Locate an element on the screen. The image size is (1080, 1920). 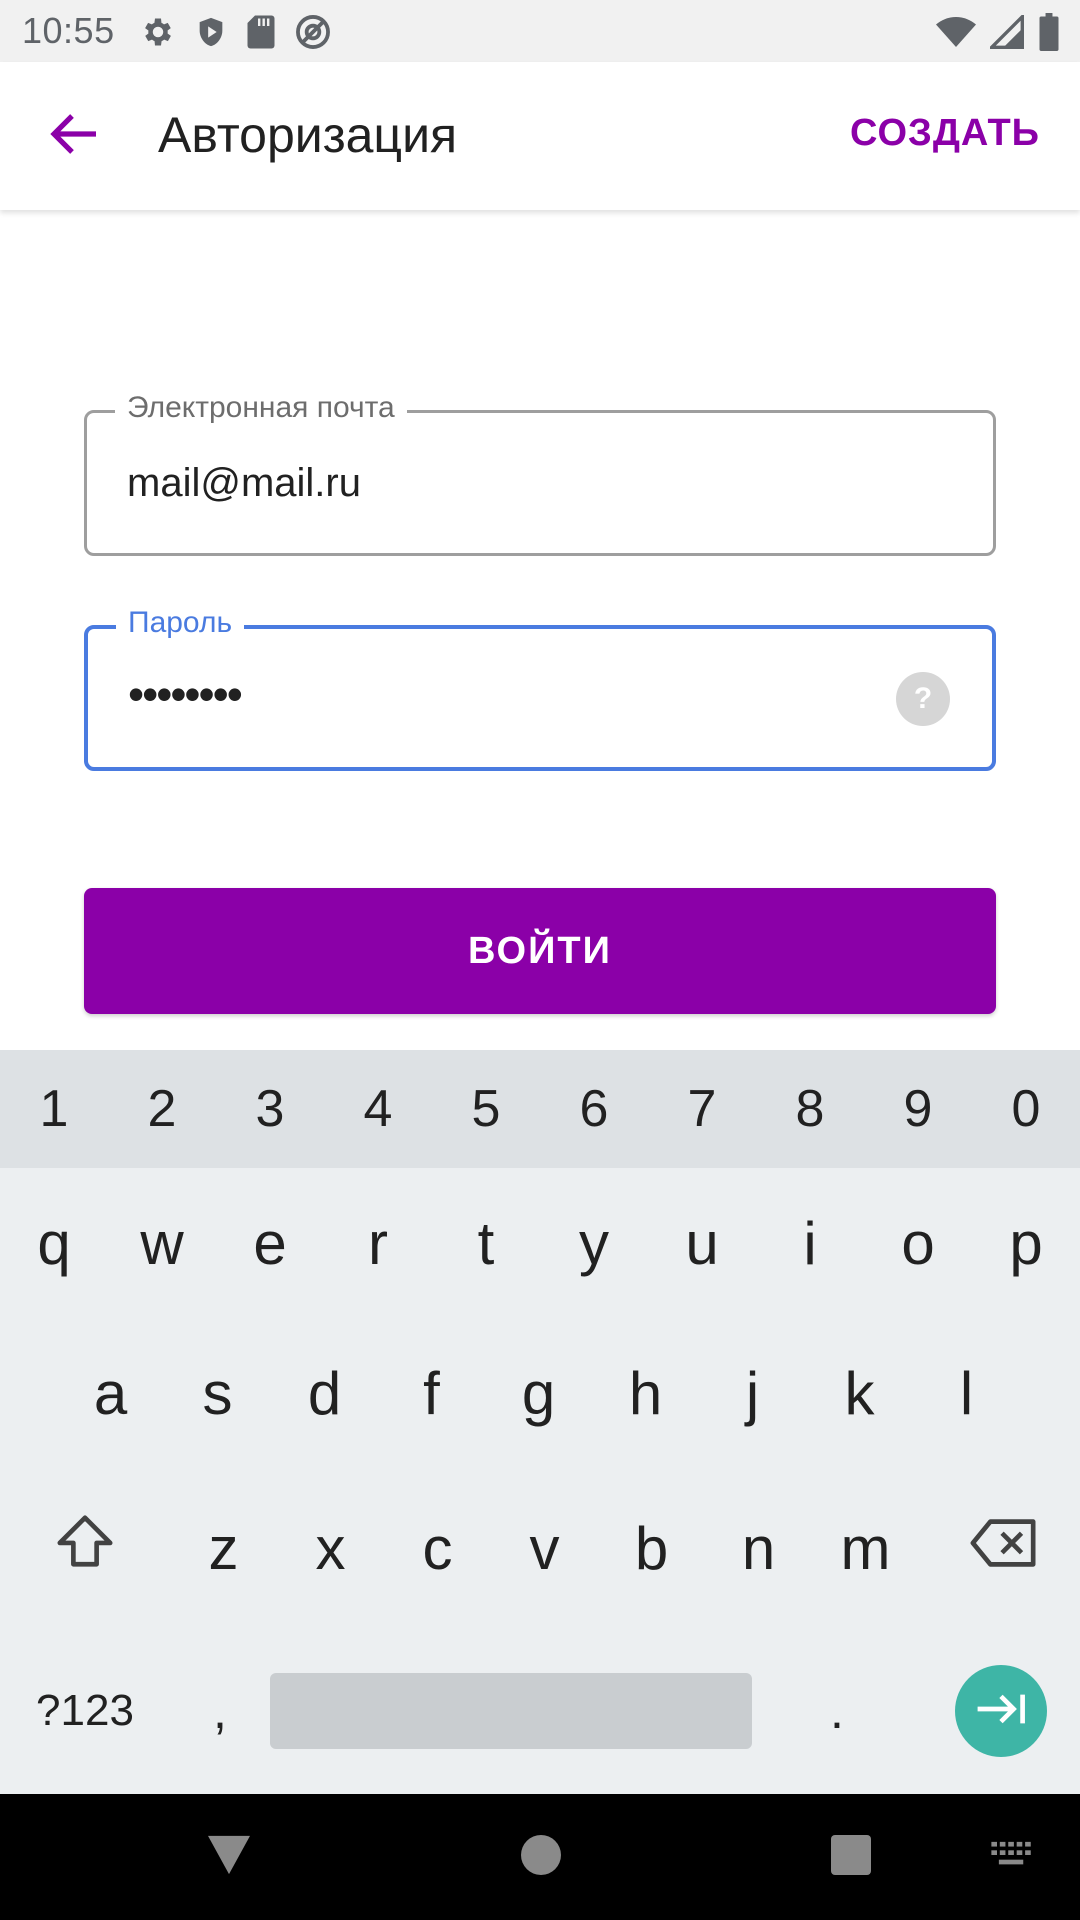
login-button: ВОЙТИ is located at coordinates (540, 951).